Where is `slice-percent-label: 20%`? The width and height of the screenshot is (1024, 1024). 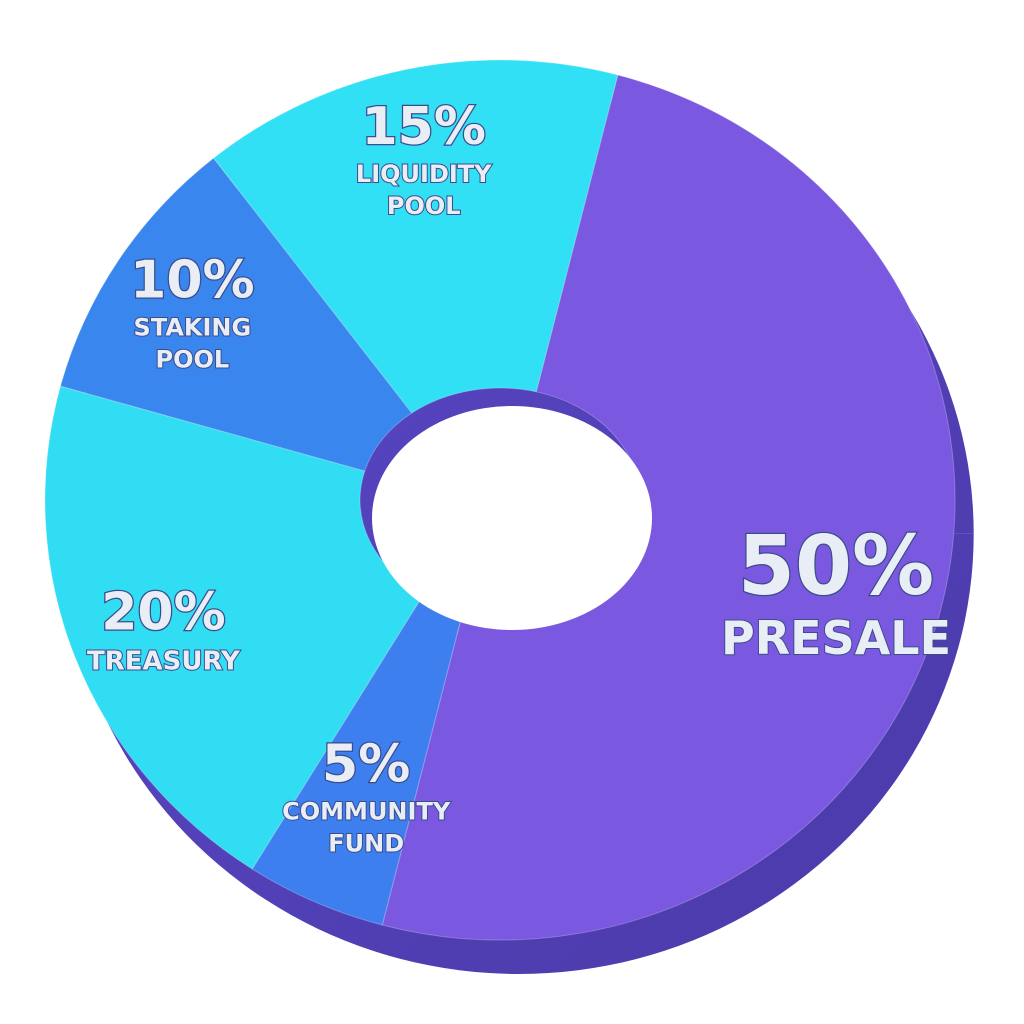 slice-percent-label: 20% is located at coordinates (163, 613).